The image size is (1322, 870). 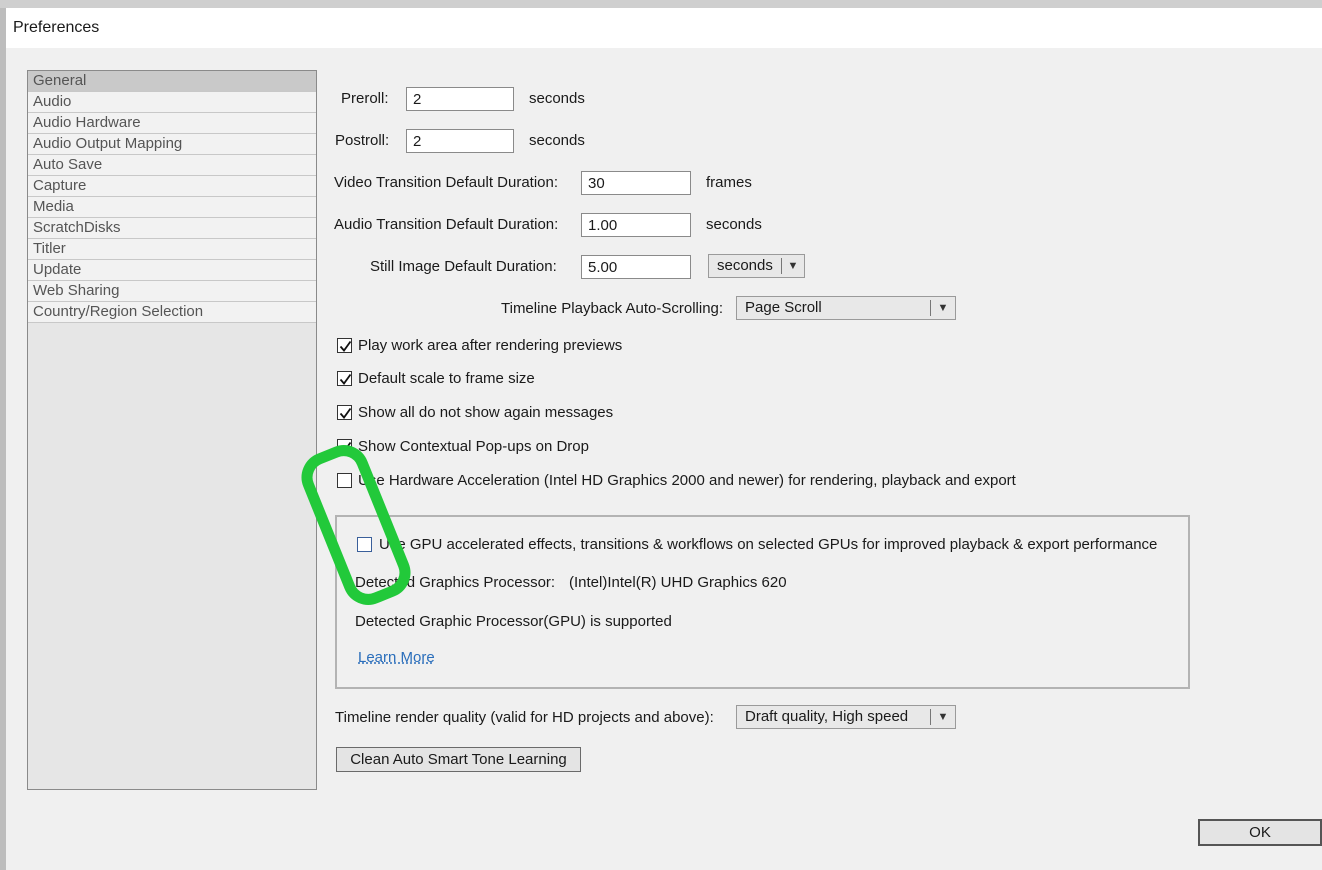 What do you see at coordinates (463, 266) in the screenshot?
I see `still-image-label: Still Image Default Duration:` at bounding box center [463, 266].